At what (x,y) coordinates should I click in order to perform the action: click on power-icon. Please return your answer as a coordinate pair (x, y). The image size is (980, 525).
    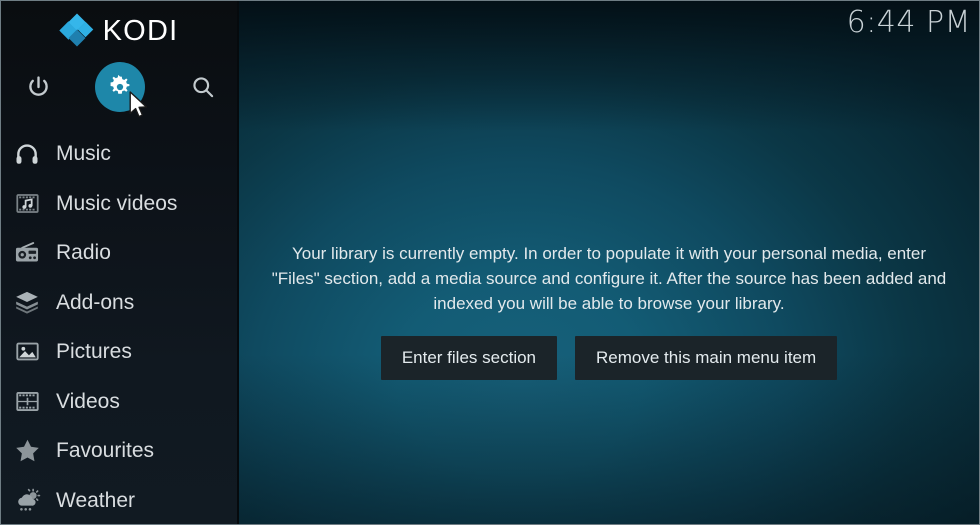
    Looking at the image, I should click on (38, 85).